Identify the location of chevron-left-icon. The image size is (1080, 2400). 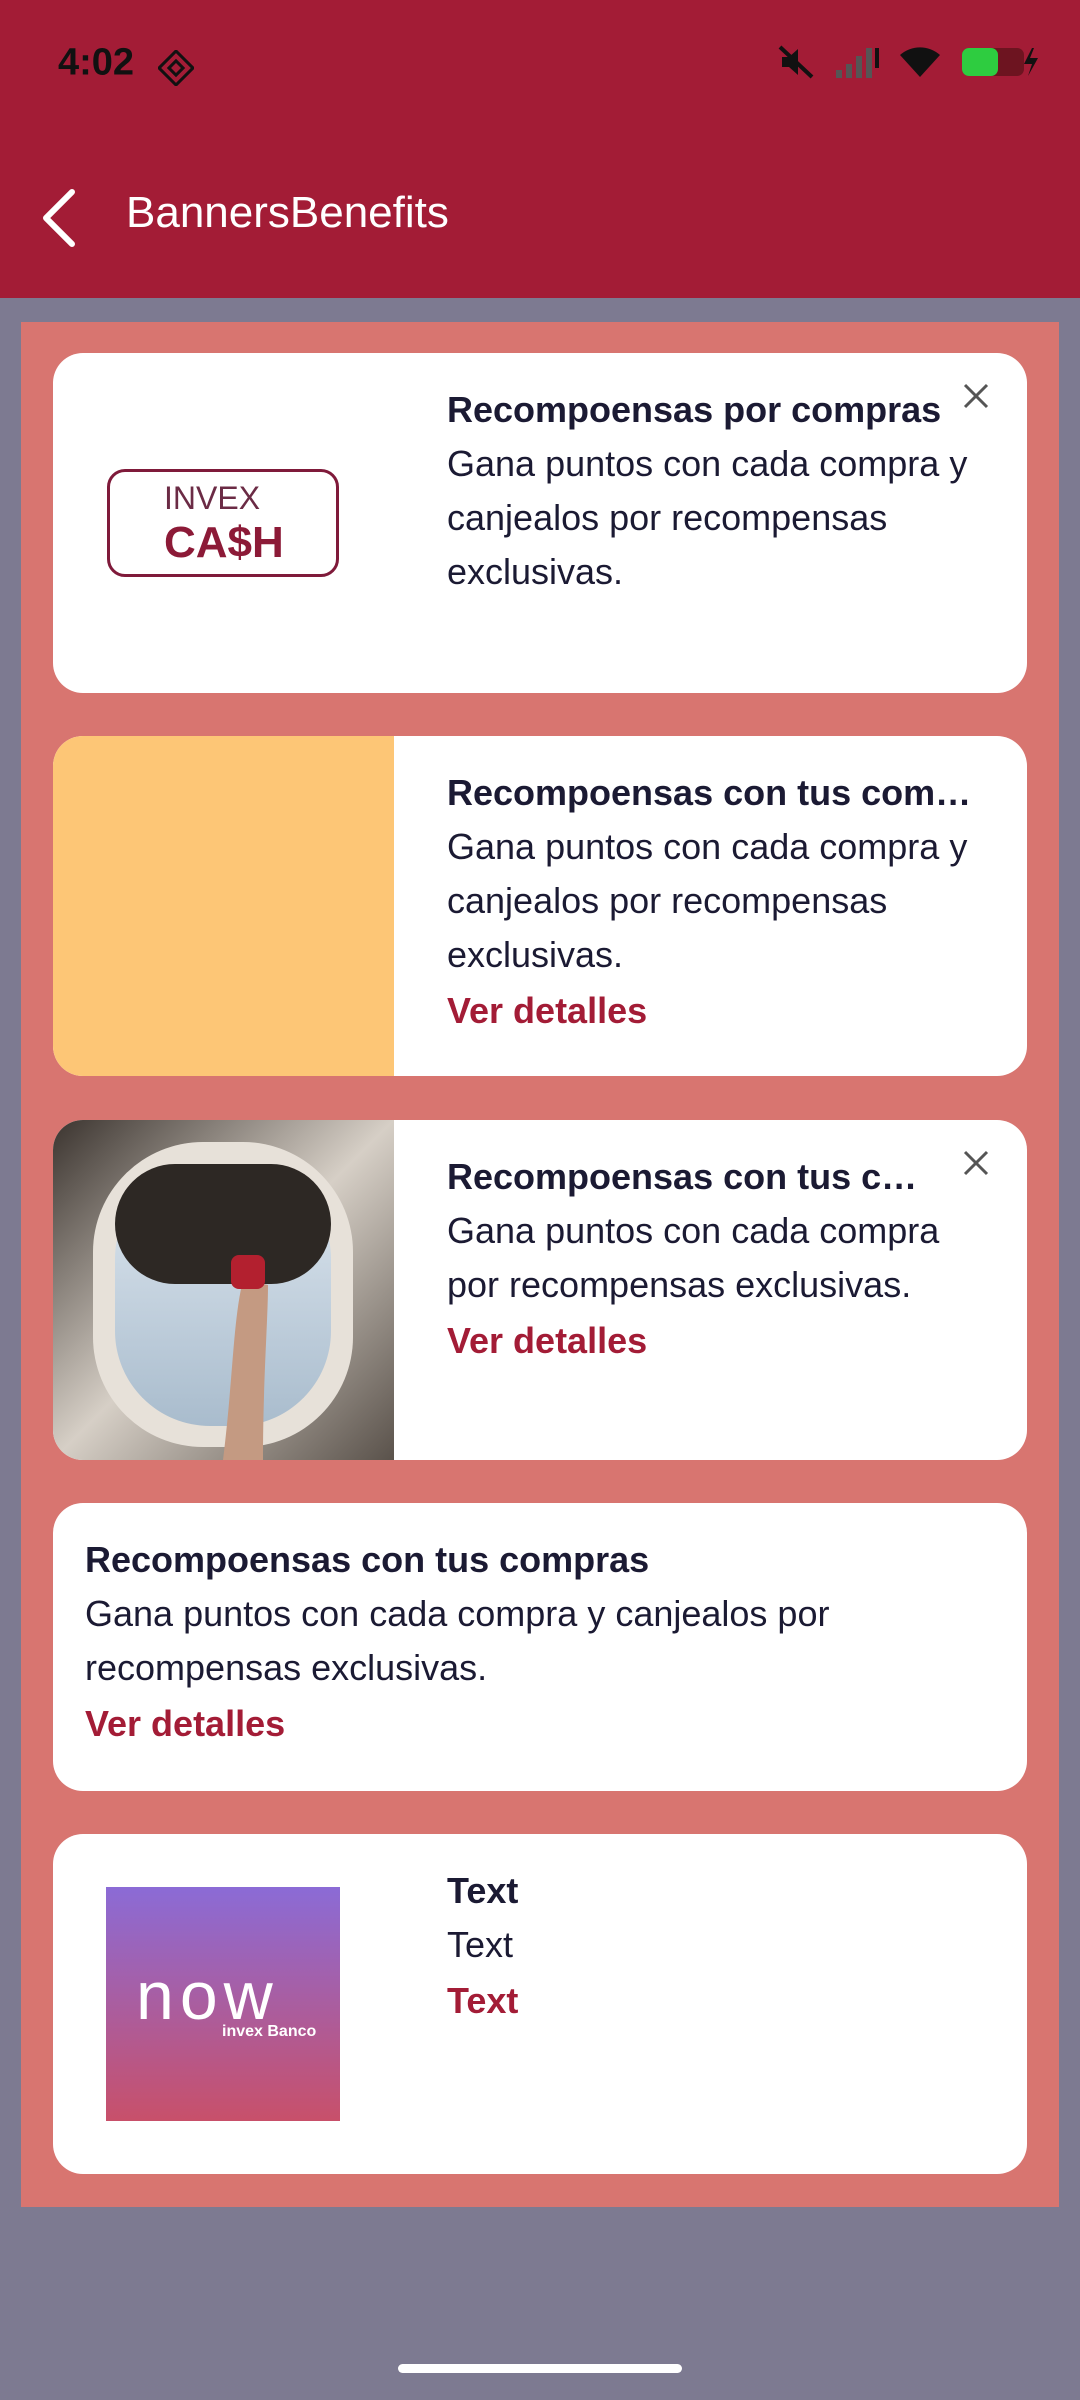
(59, 218).